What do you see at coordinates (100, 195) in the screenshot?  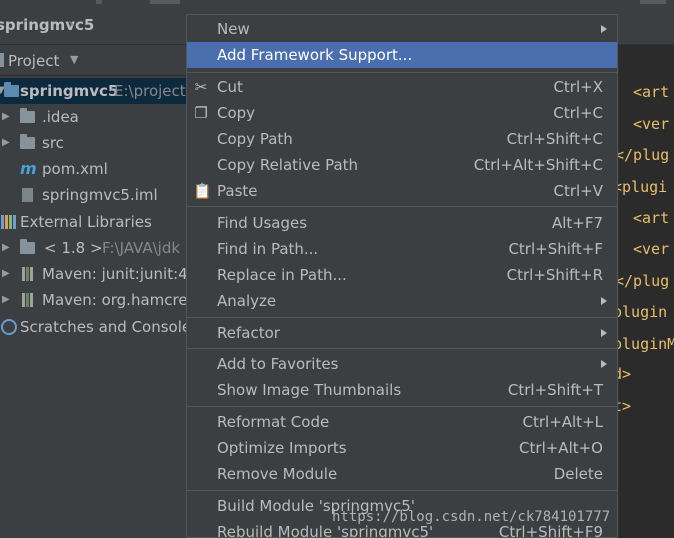 I see `tree-item-label: springmvc5.iml` at bounding box center [100, 195].